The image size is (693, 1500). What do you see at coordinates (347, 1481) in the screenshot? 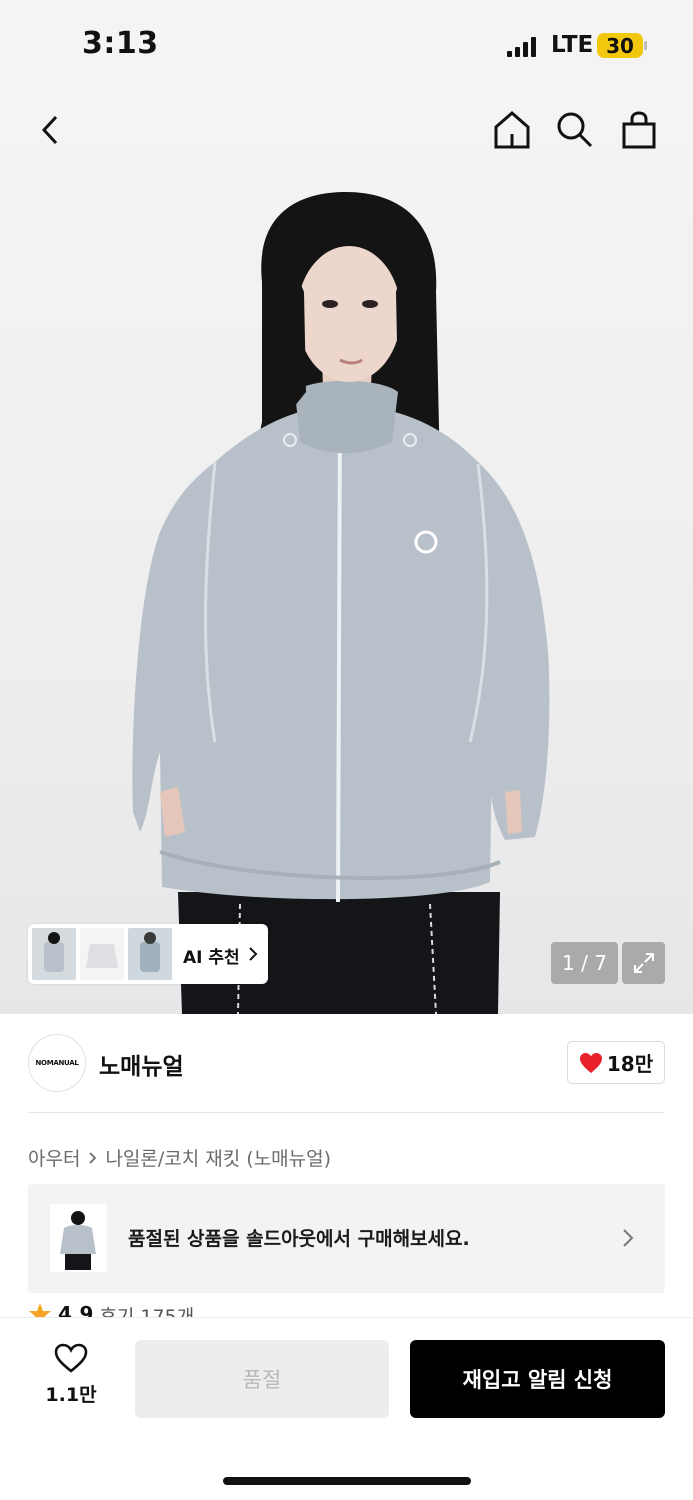
I see `home-indicator` at bounding box center [347, 1481].